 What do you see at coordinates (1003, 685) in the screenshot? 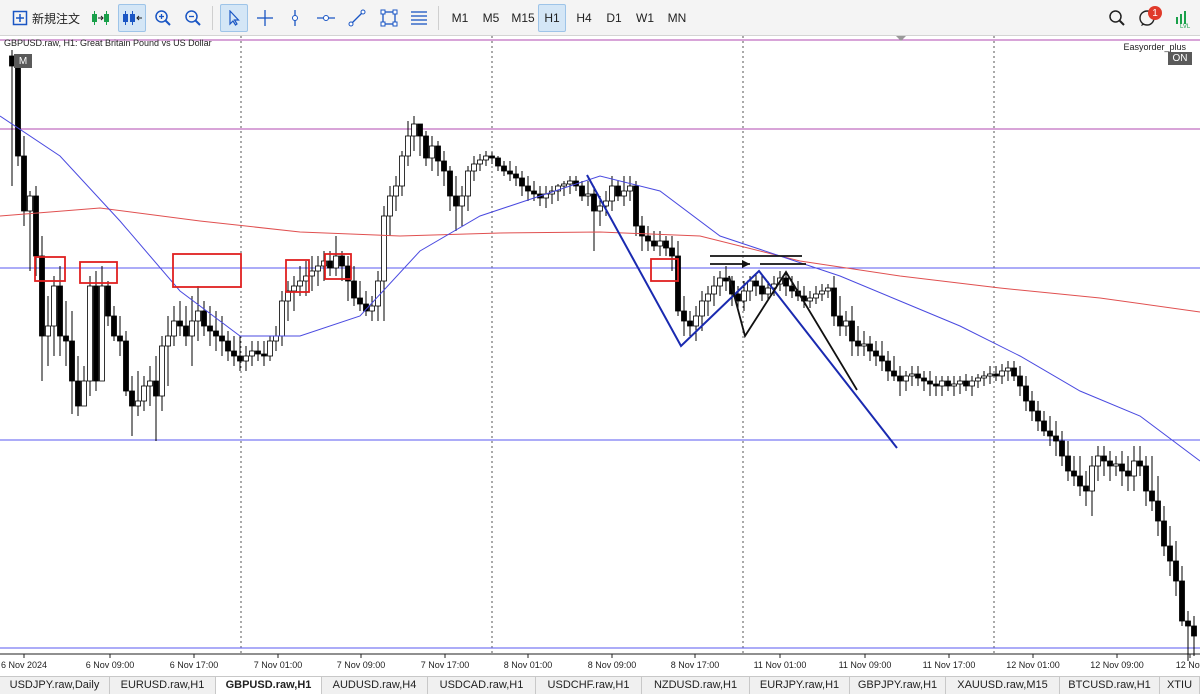
I see `tab-xauusd-m15: XAUUSD.raw,M15` at bounding box center [1003, 685].